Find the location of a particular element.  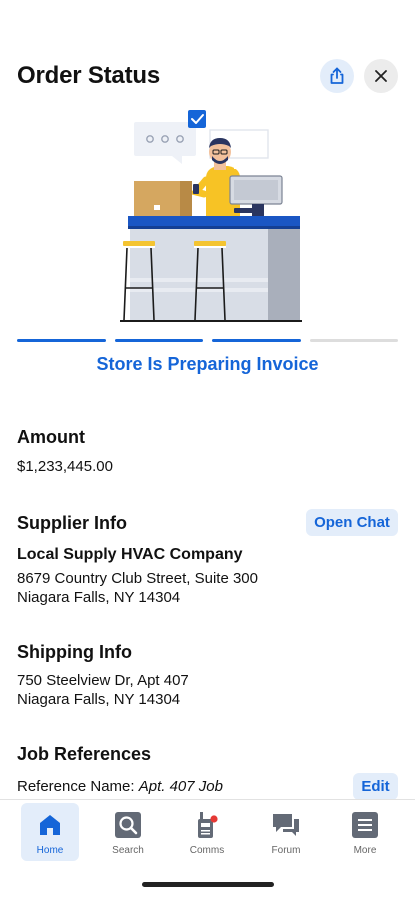

amount-heading: Amount is located at coordinates (51, 437).